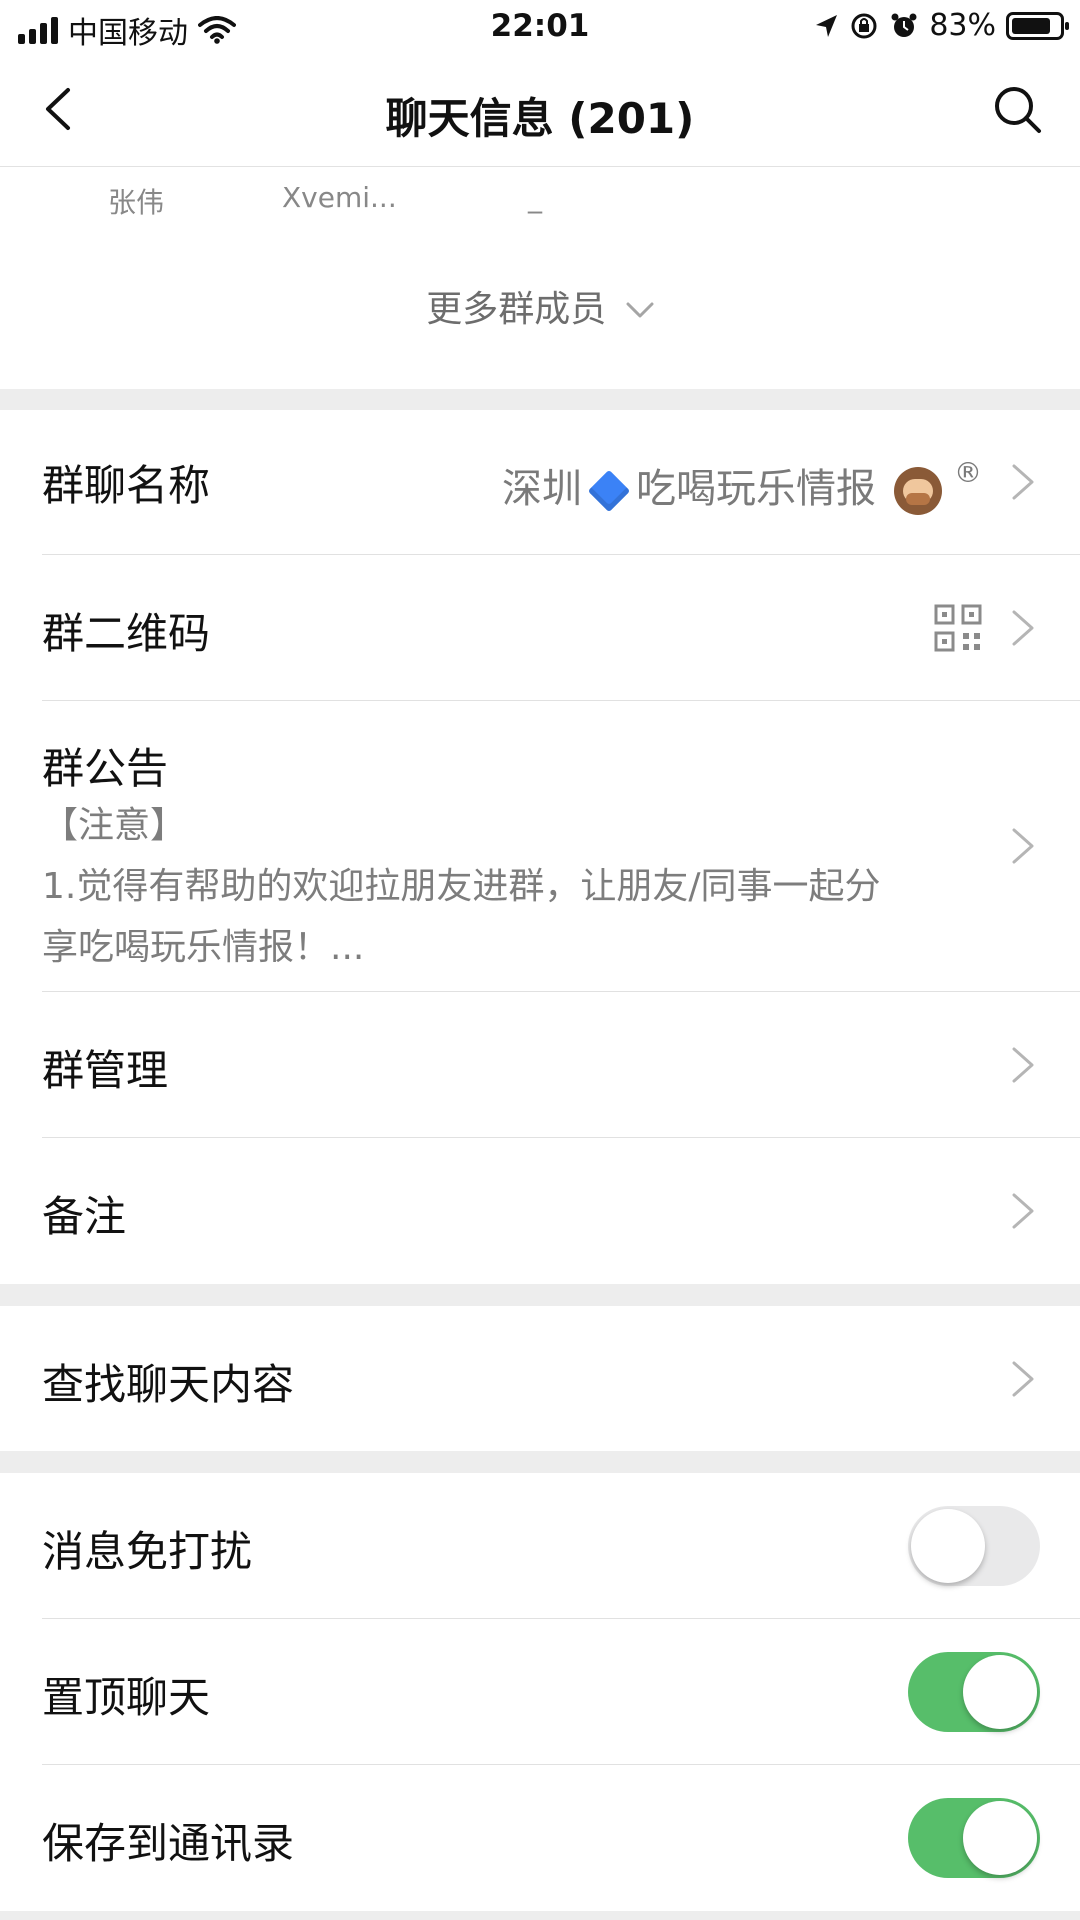 The width and height of the screenshot is (1080, 1920). I want to click on pin-chat-toggle, so click(974, 1692).